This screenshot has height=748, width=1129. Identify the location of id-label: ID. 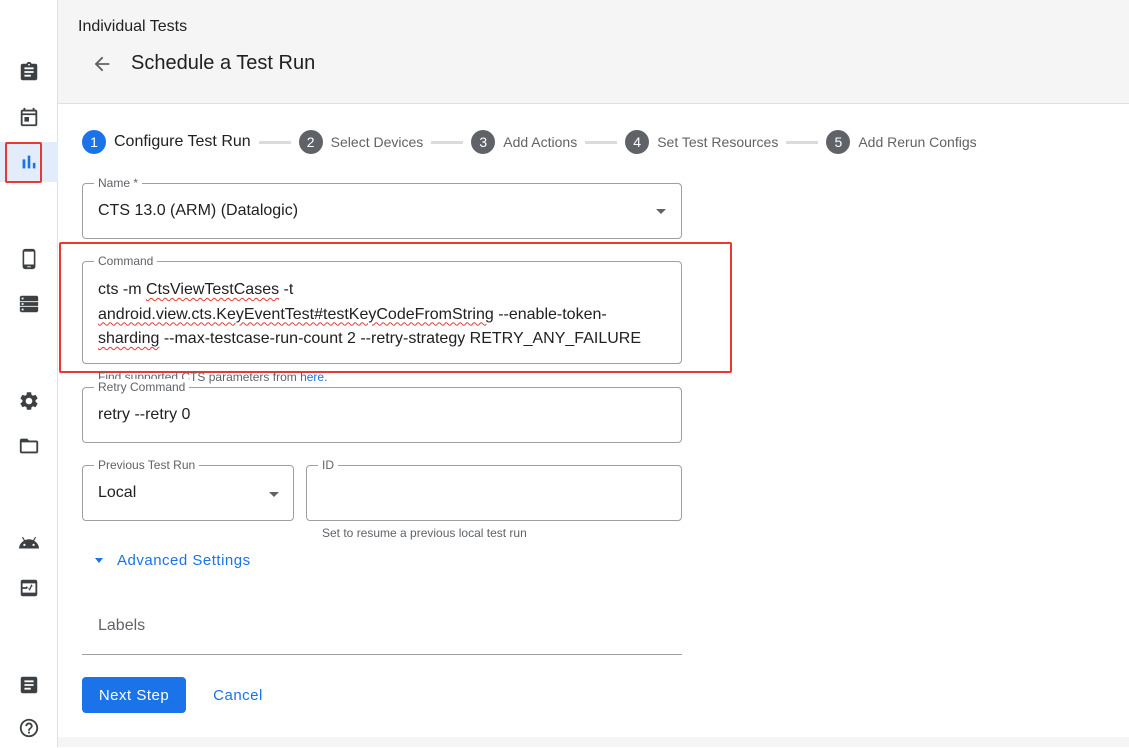
(328, 465).